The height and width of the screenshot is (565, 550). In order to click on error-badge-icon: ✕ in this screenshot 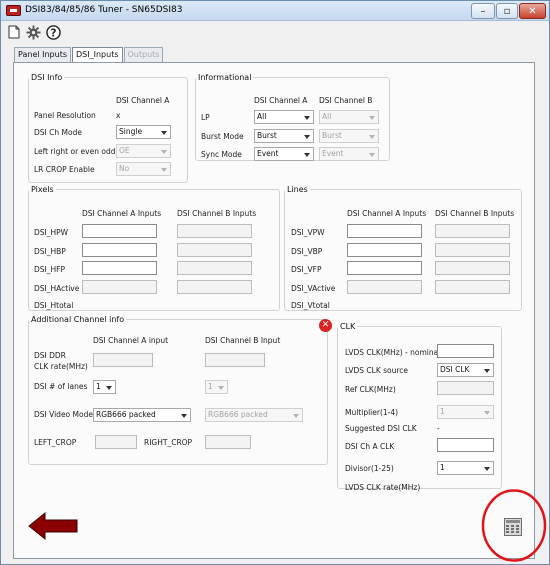, I will do `click(325, 325)`.